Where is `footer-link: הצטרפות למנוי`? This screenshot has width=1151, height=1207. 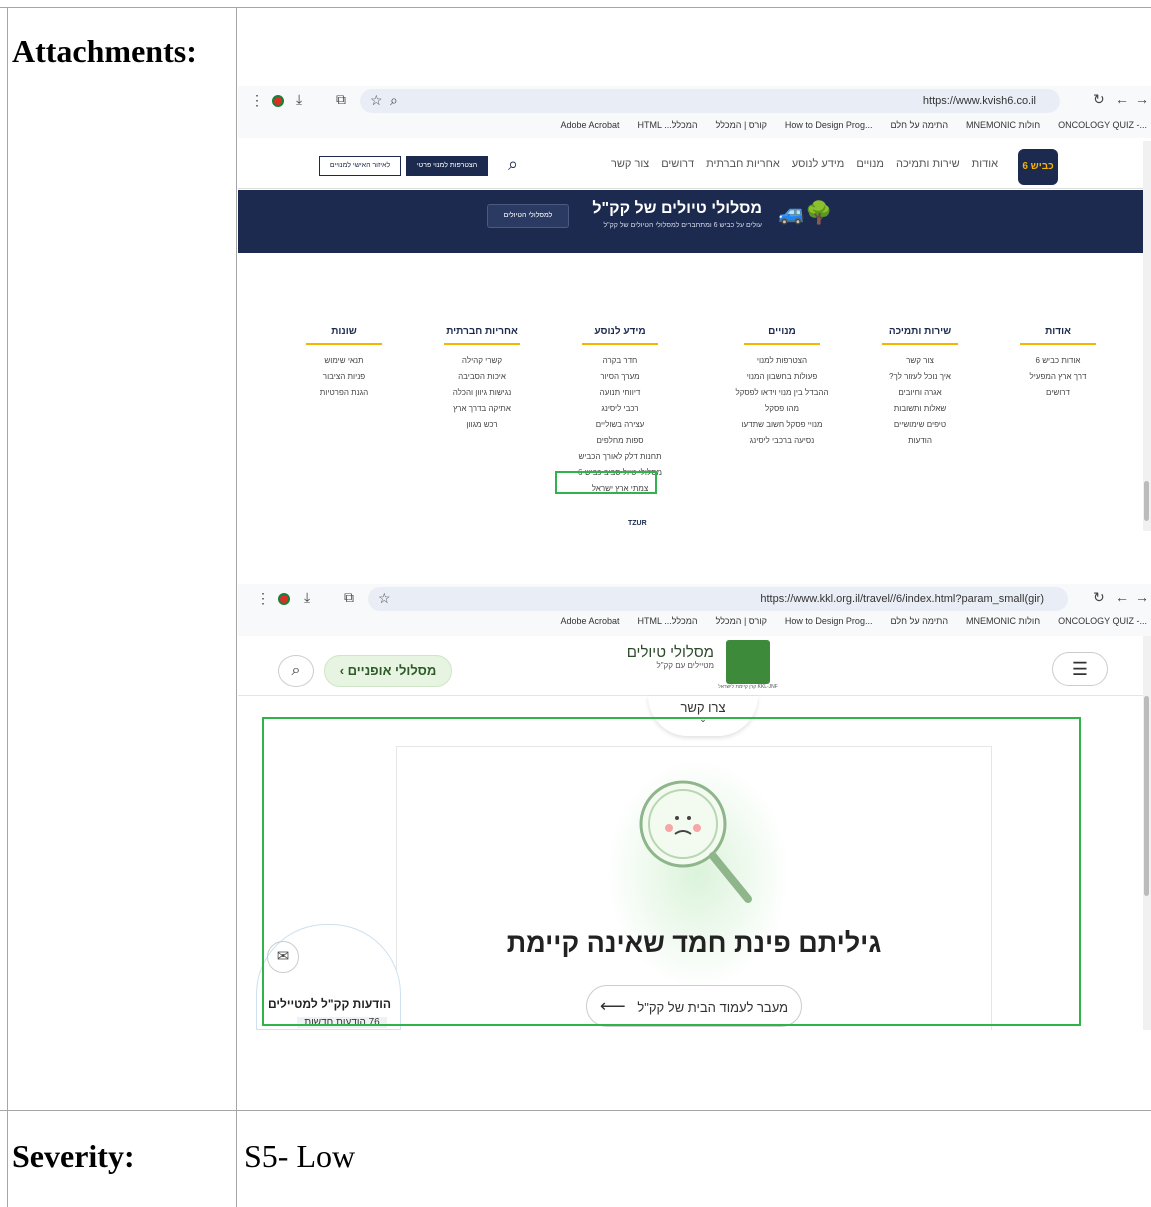 footer-link: הצטרפות למנוי is located at coordinates (782, 361).